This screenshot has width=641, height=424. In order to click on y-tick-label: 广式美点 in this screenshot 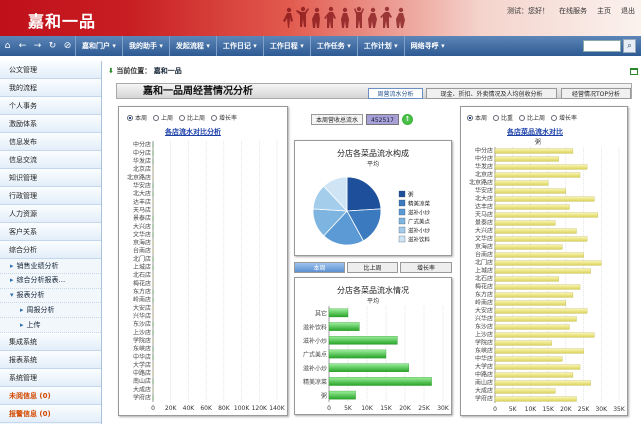, I will do `click(315, 355)`.